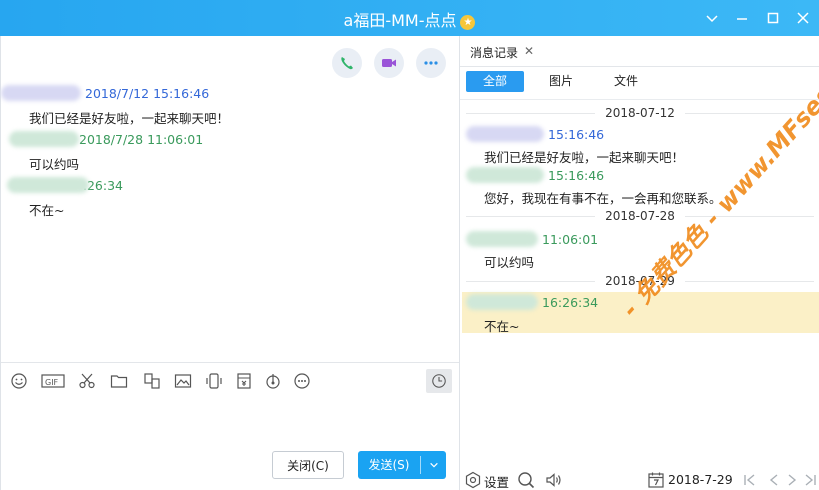  Describe the element at coordinates (473, 480) in the screenshot. I see `settings-icon` at that location.